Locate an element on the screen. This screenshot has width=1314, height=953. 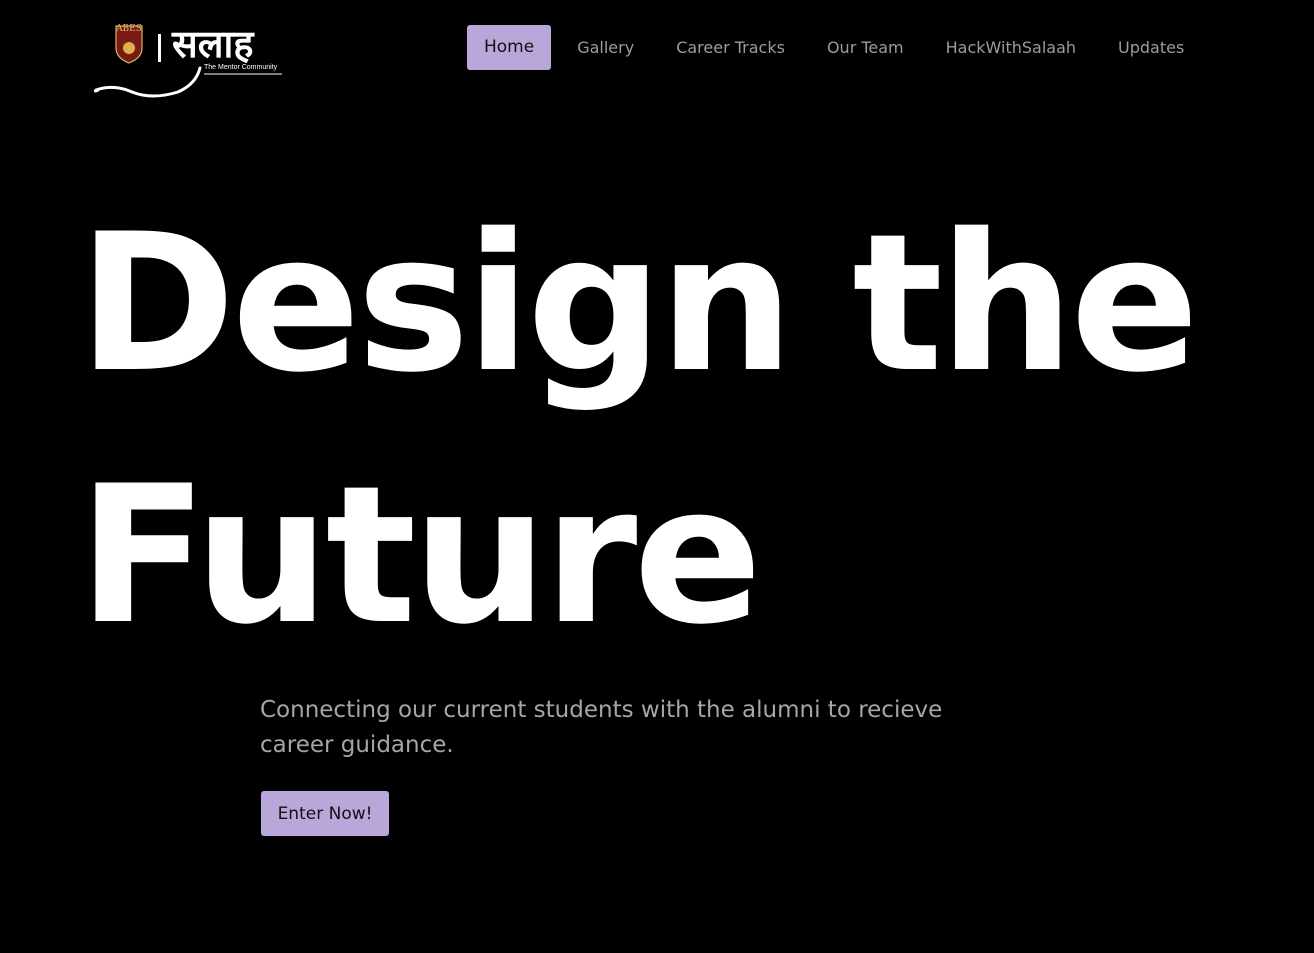
nav-item-our-team: Our Team is located at coordinates (865, 47).